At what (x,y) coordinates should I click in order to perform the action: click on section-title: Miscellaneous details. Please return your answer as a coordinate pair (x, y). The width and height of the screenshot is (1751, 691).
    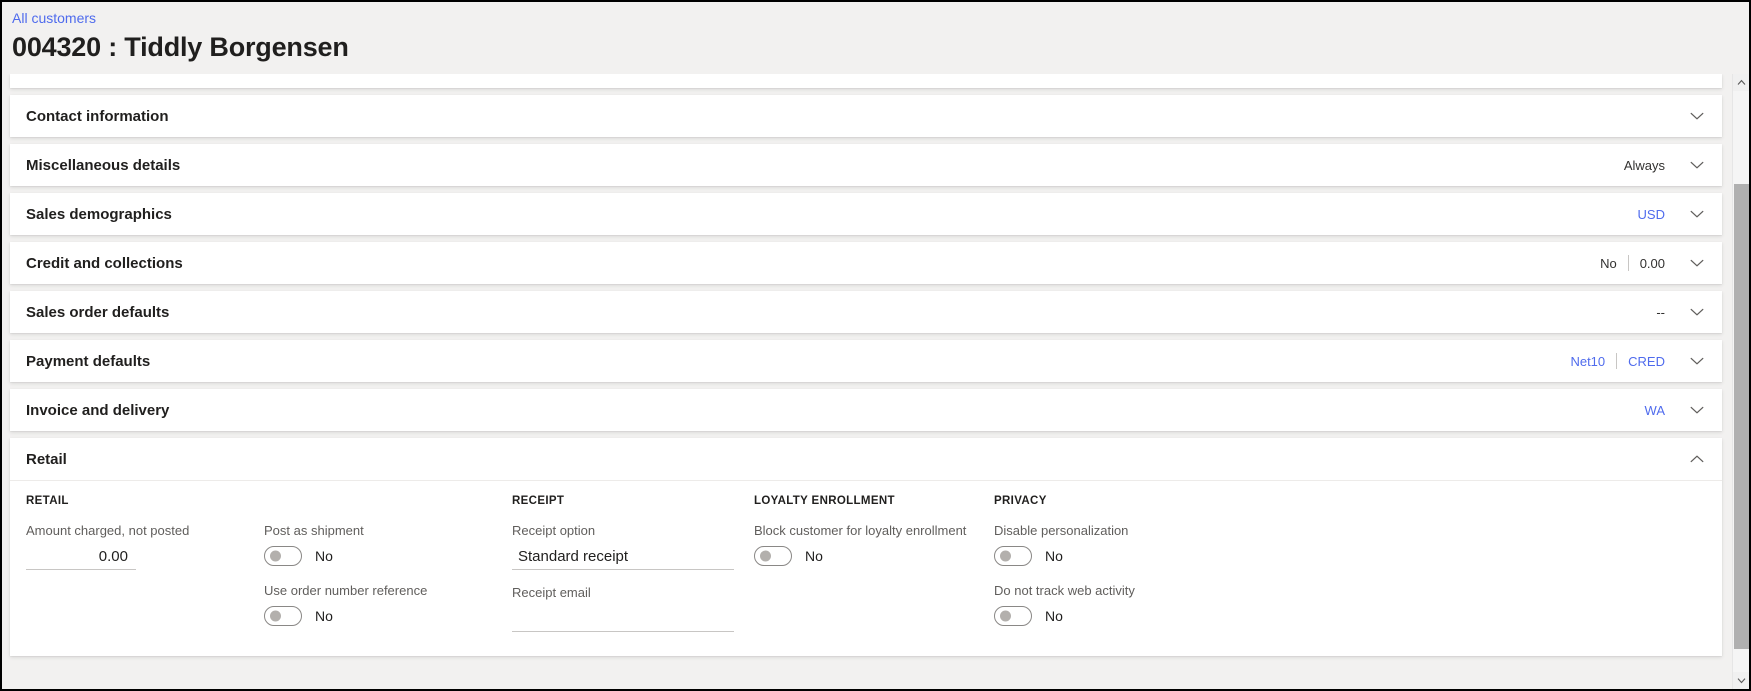
    Looking at the image, I should click on (103, 165).